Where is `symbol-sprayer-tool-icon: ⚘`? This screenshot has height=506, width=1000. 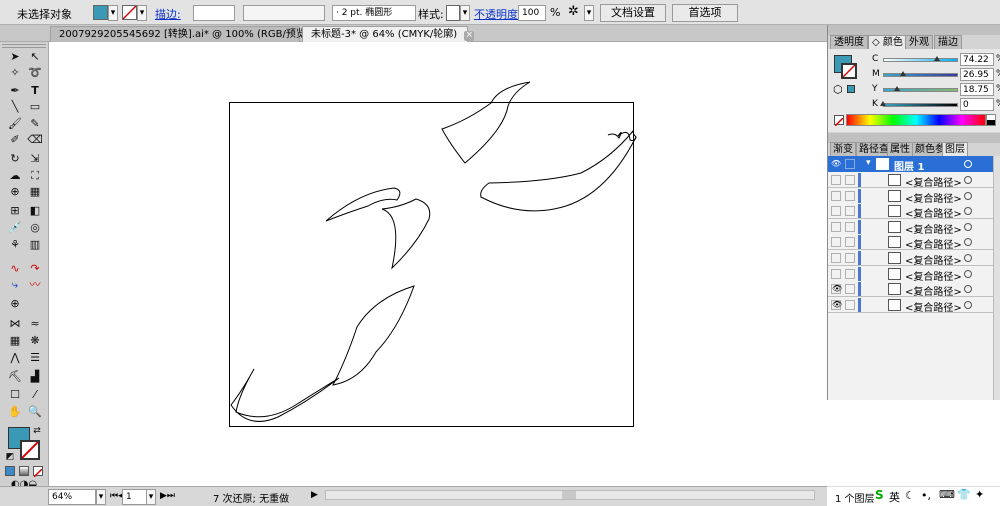 symbol-sprayer-tool-icon: ⚘ is located at coordinates (15, 245).